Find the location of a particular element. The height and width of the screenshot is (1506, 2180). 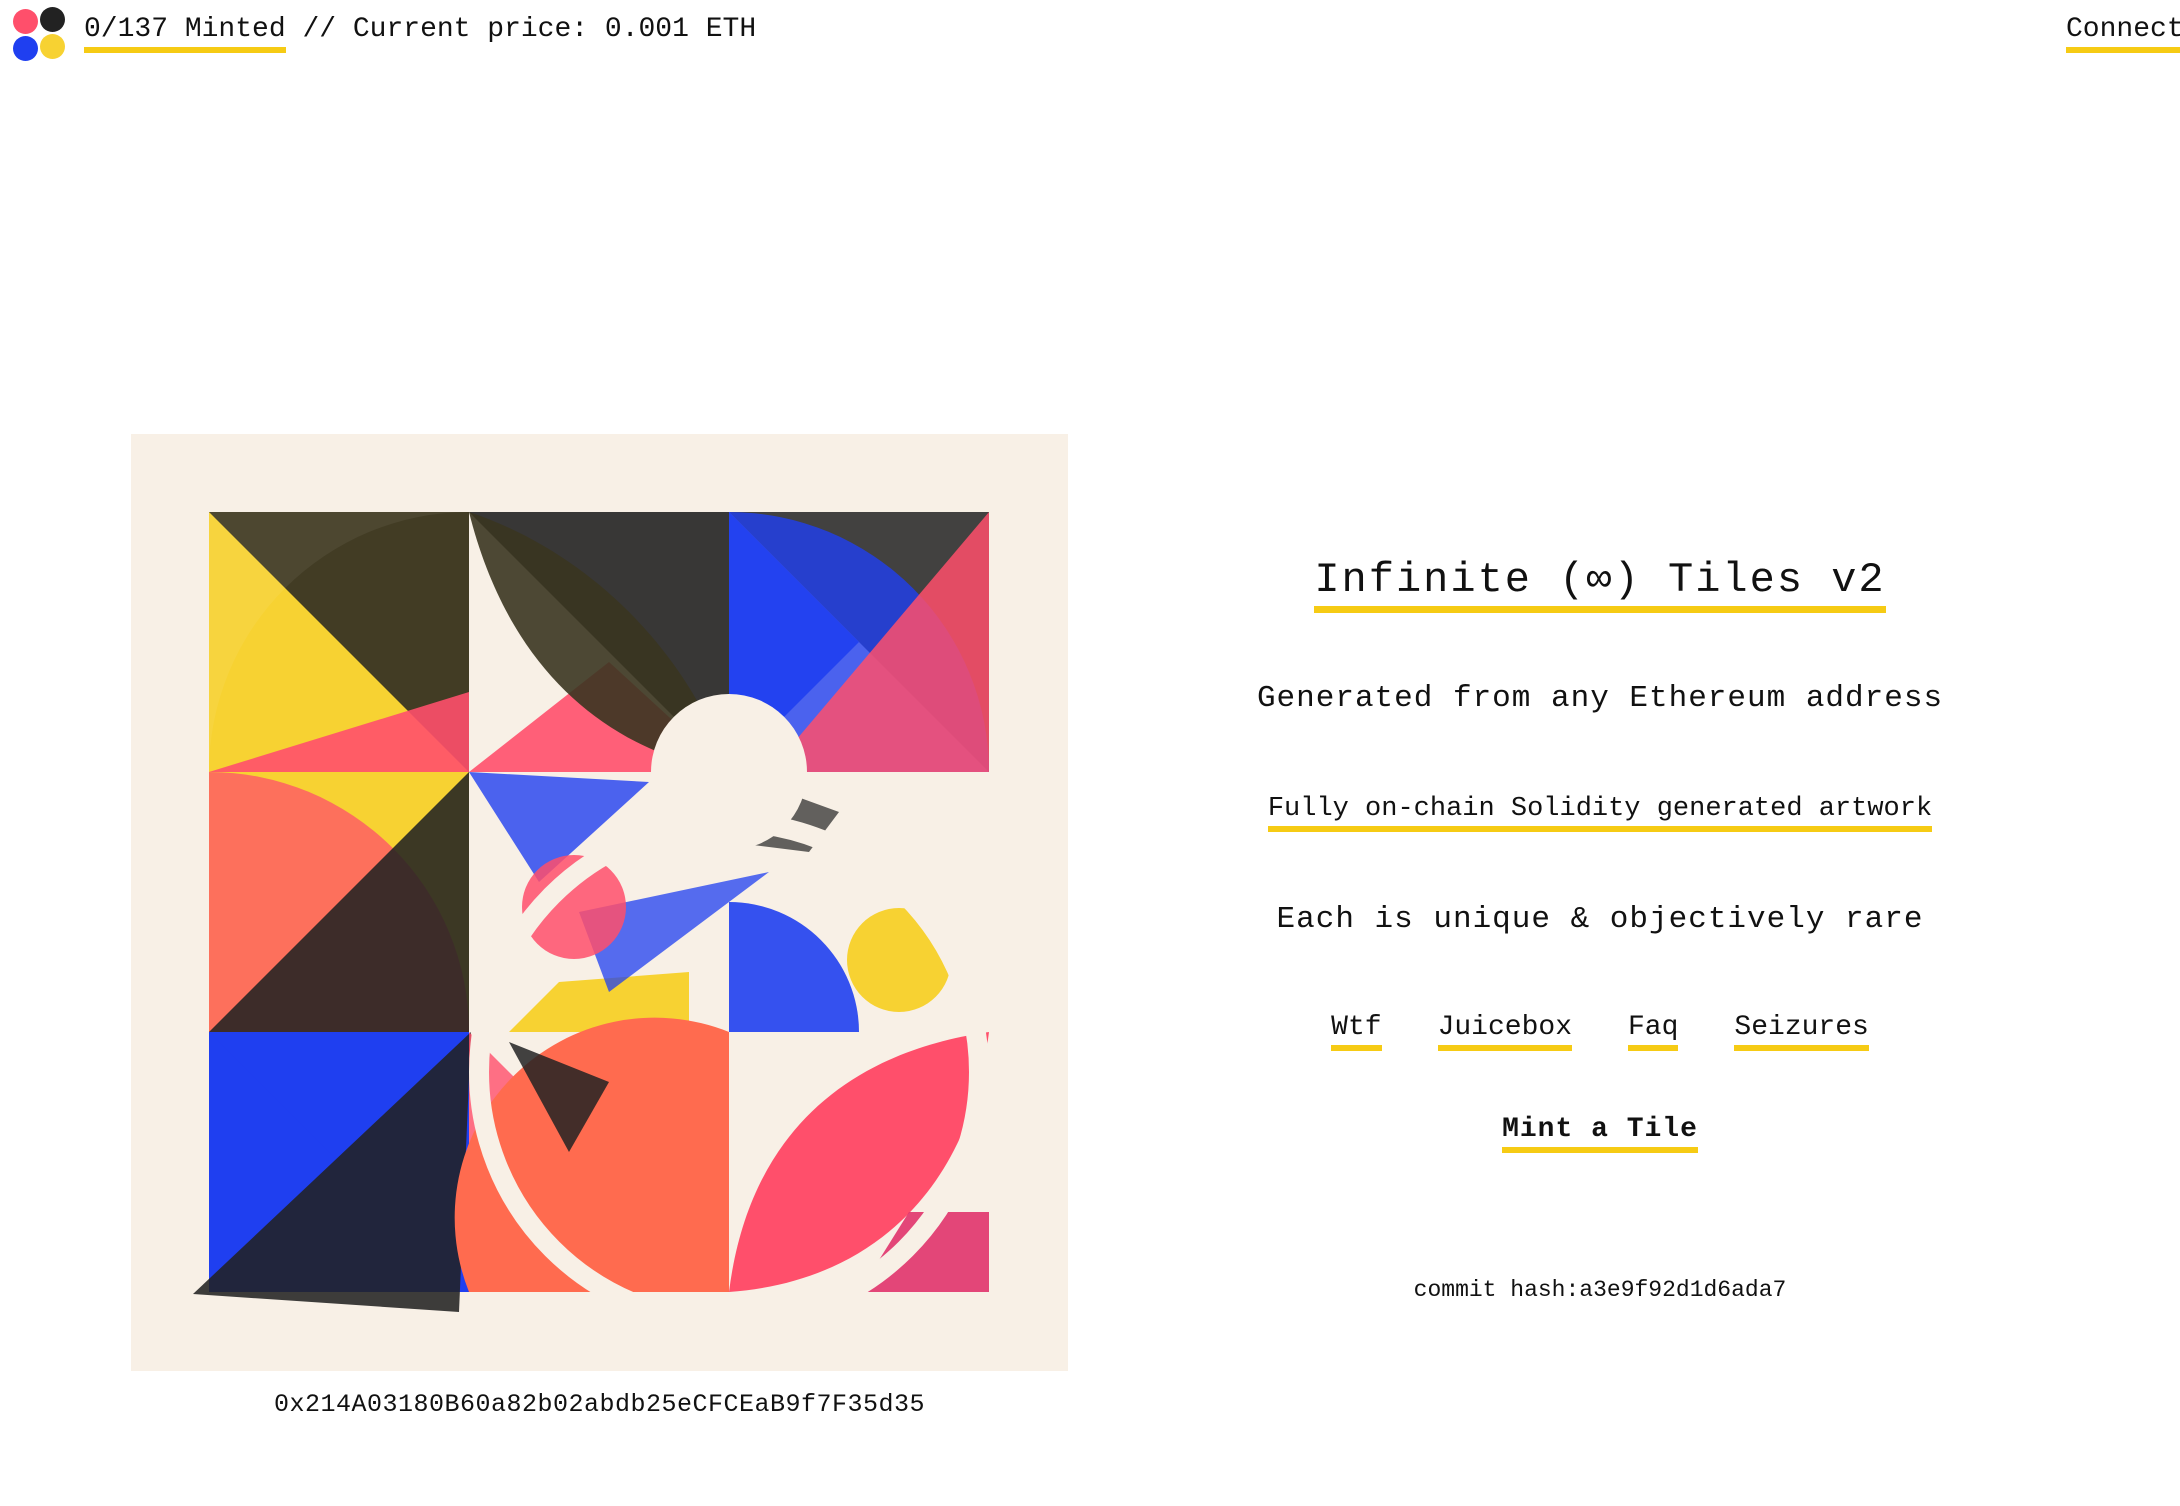

logo-dot-blue is located at coordinates (25, 48).